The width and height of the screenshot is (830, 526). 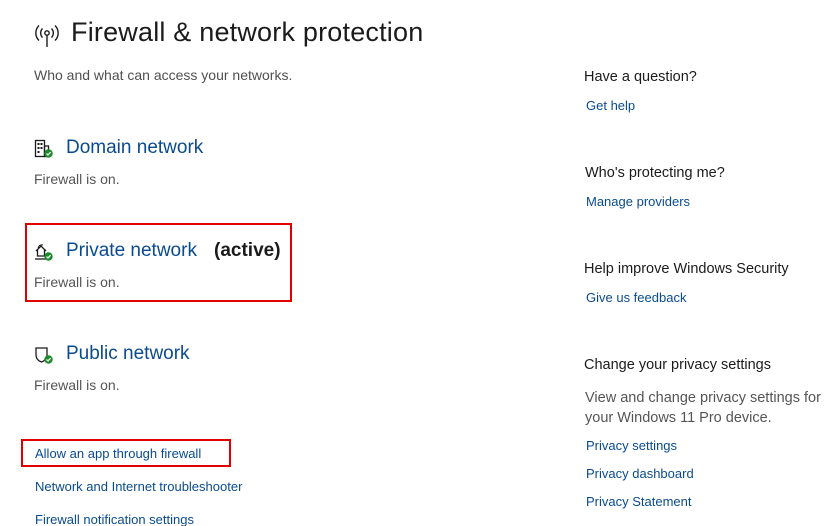 I want to click on domain-network-link: Domain network, so click(x=134, y=148).